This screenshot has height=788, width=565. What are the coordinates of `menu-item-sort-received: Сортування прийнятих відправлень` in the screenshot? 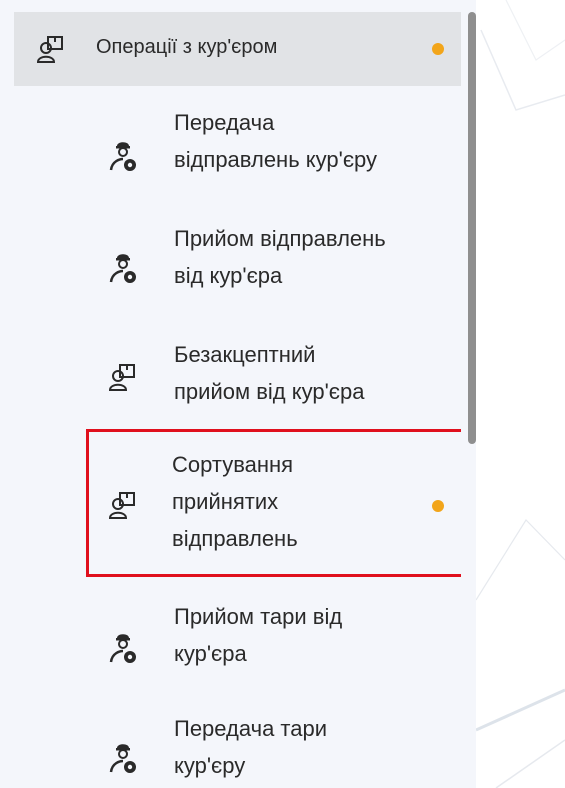 It's located at (237, 509).